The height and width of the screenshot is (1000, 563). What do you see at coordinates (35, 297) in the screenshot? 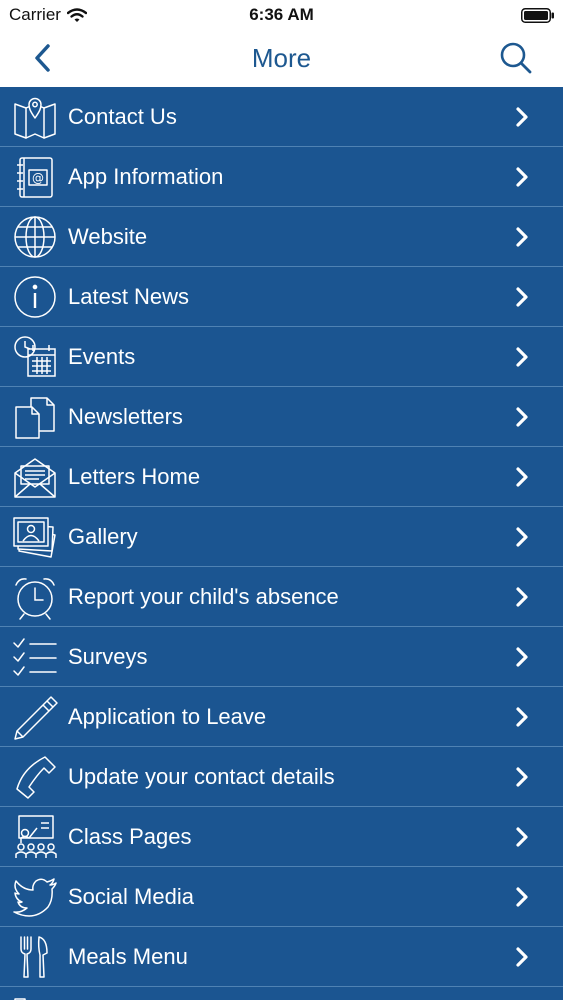
I see `info-icon` at bounding box center [35, 297].